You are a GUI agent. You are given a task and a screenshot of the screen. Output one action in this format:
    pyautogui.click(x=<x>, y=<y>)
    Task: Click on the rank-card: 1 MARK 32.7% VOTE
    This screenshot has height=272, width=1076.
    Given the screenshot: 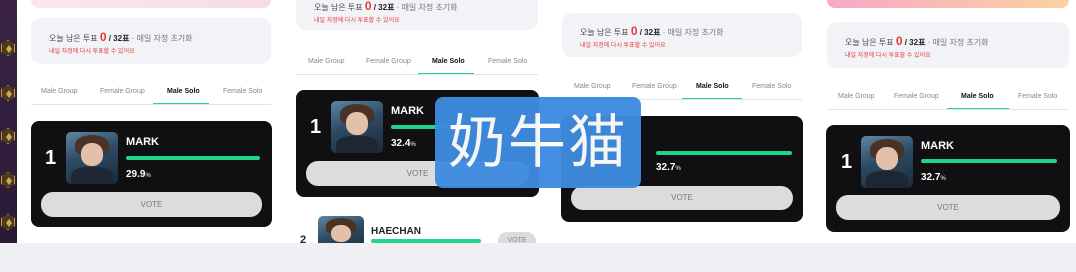 What is the action you would take?
    pyautogui.click(x=948, y=178)
    